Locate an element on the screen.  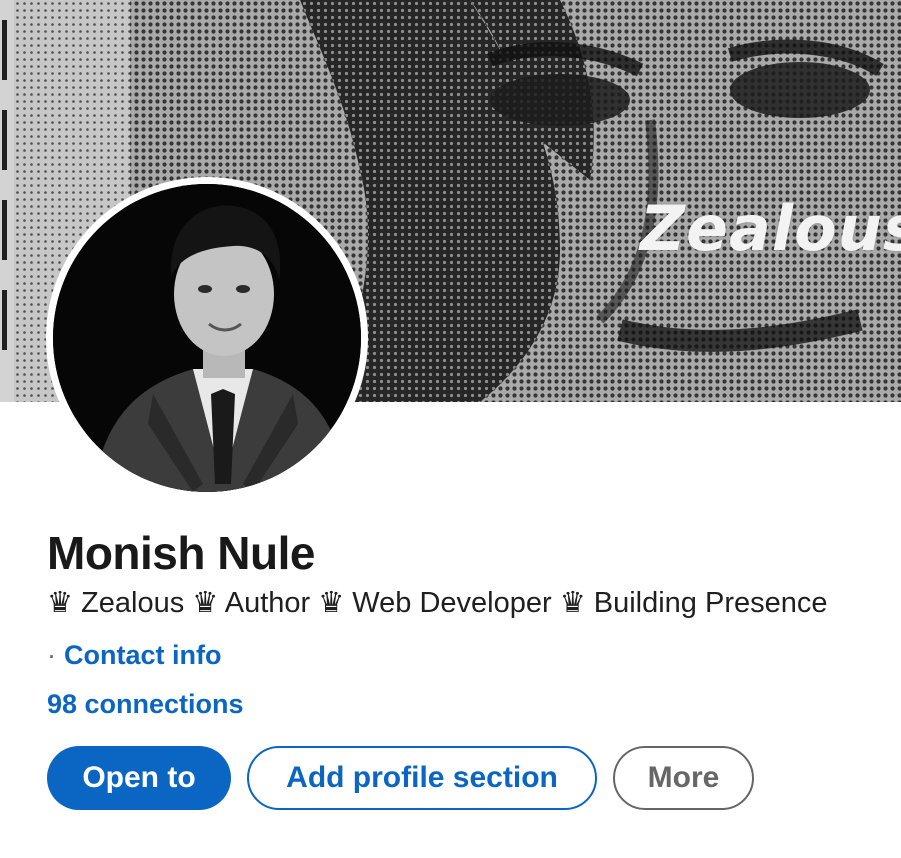
contact-info-link: Contact info is located at coordinates (142, 655).